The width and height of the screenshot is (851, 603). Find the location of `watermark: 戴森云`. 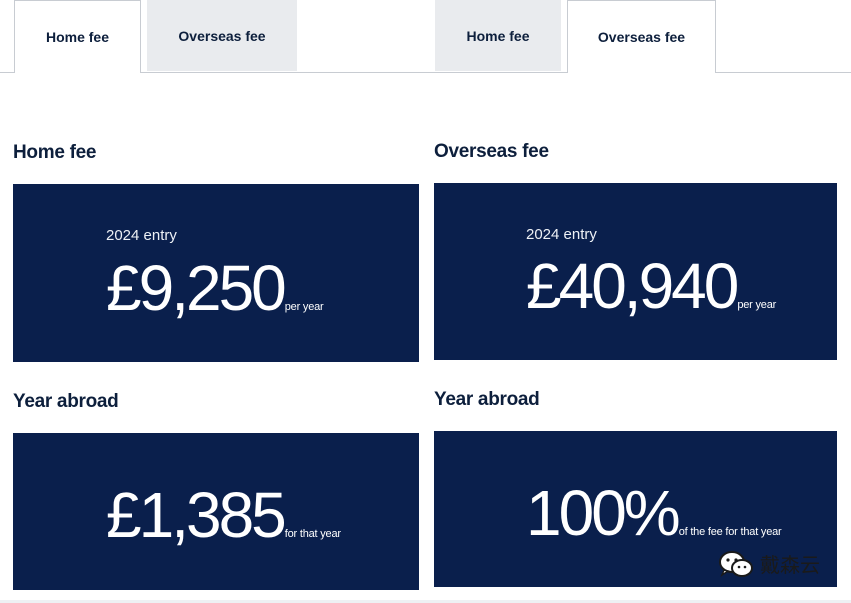

watermark: 戴森云 is located at coordinates (769, 563).